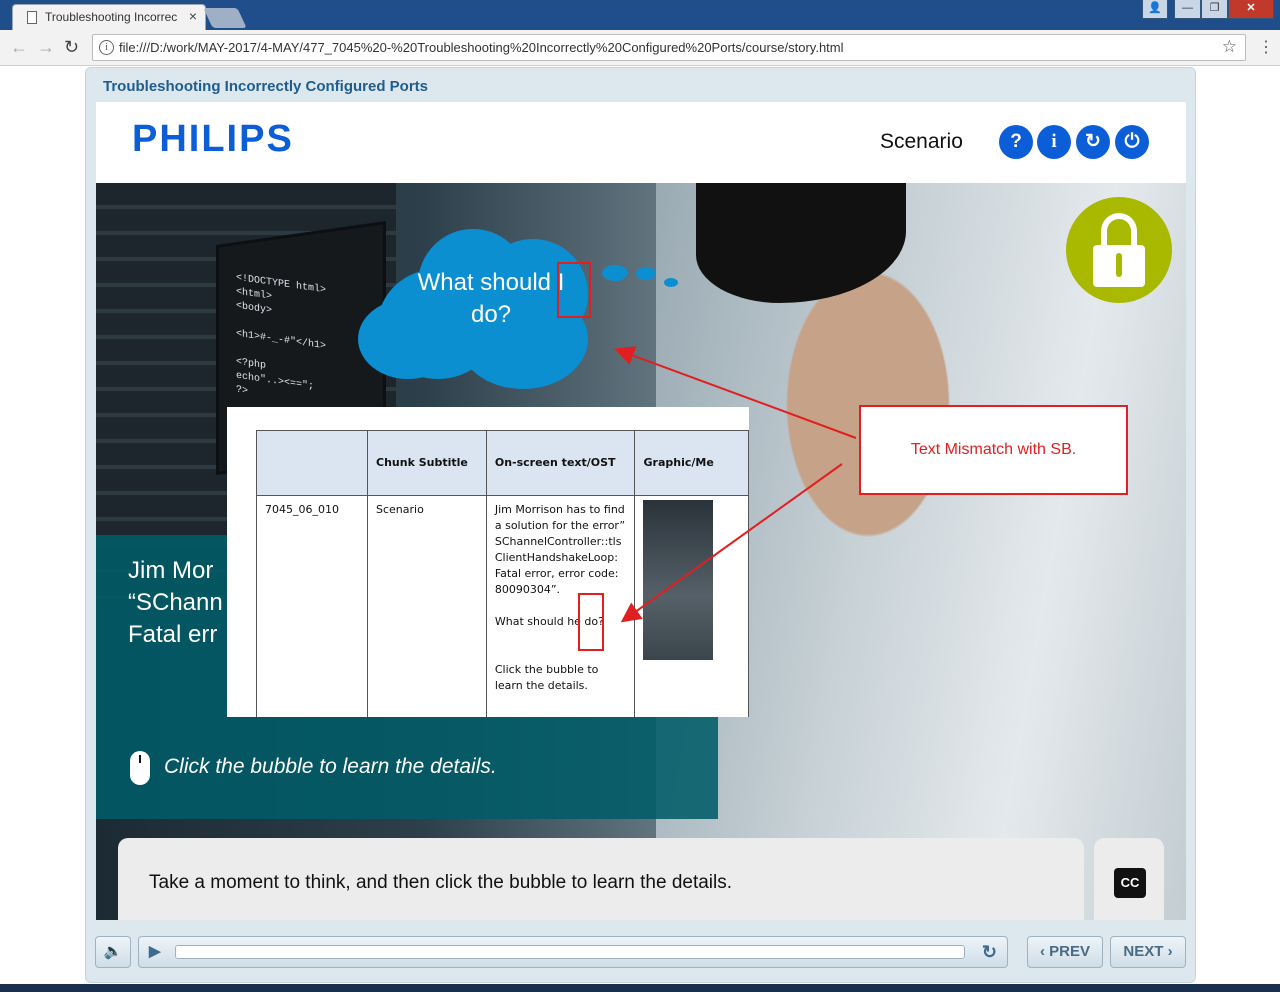  I want to click on volume-button: 🔈, so click(113, 952).